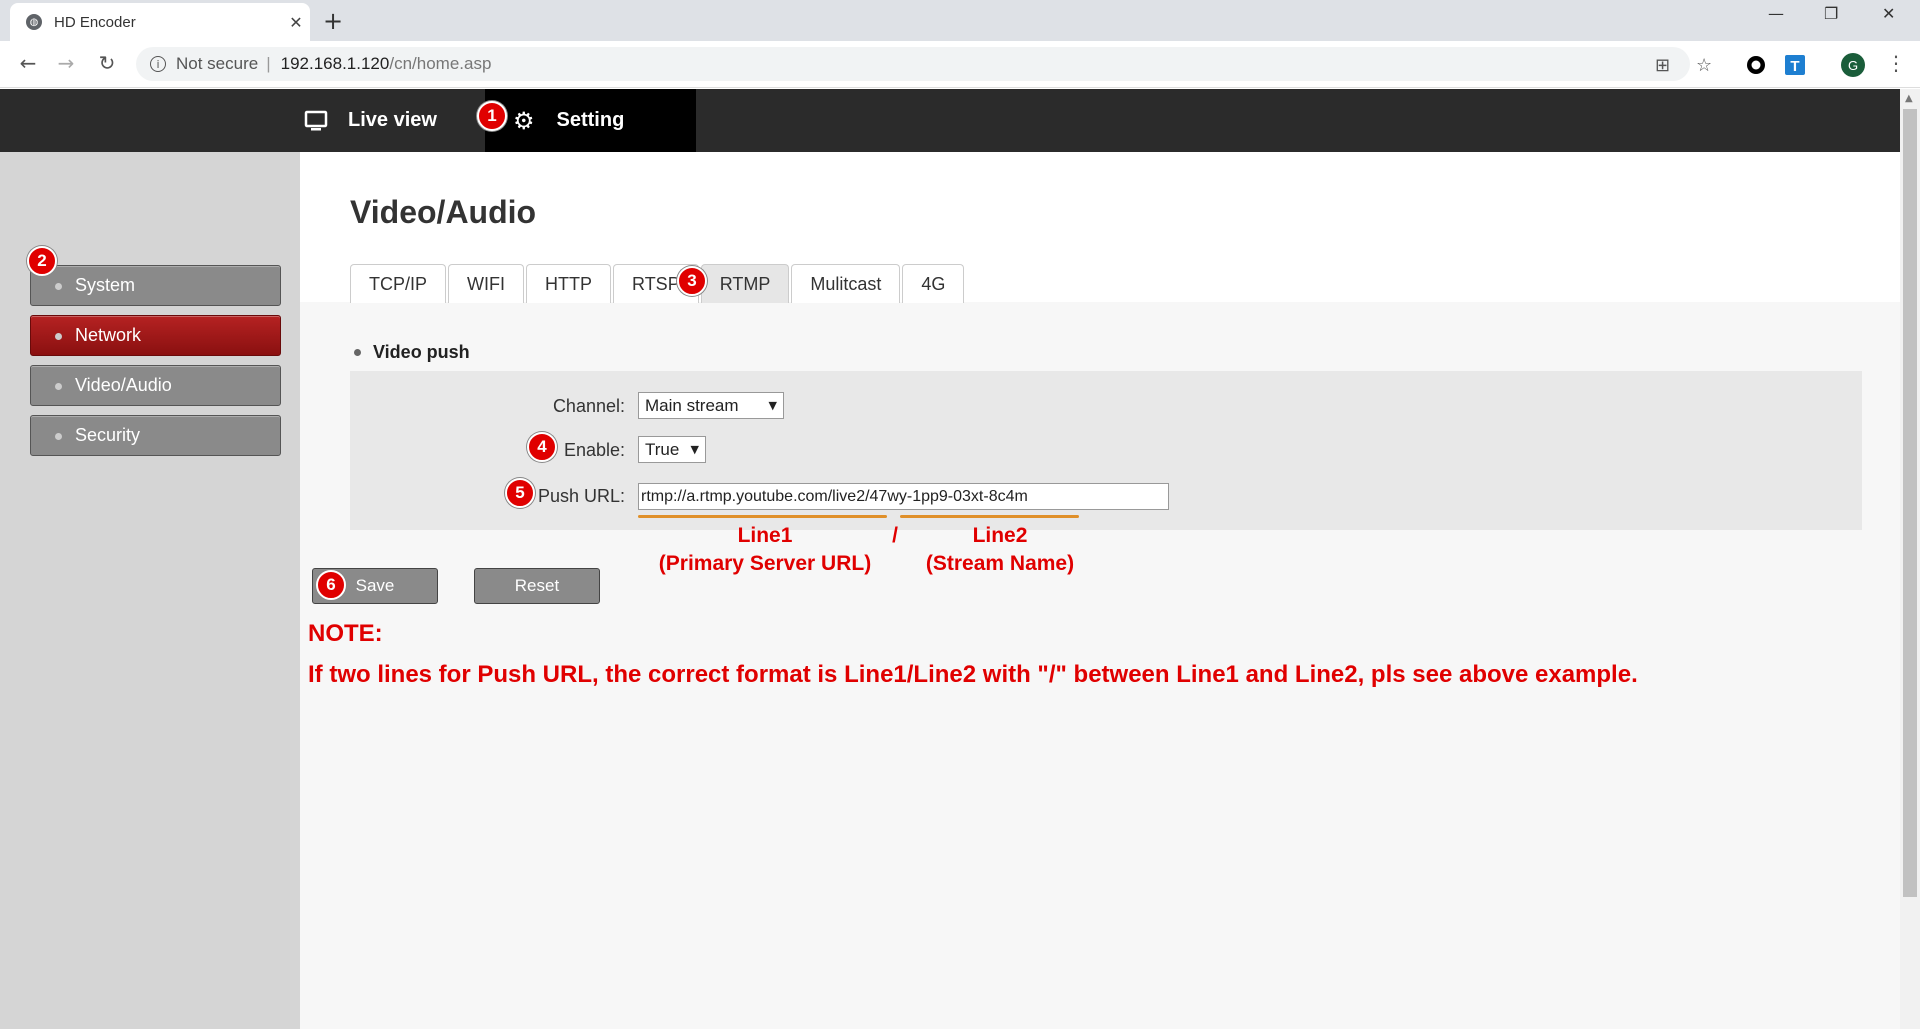  What do you see at coordinates (762, 516) in the screenshot?
I see `line1-underline` at bounding box center [762, 516].